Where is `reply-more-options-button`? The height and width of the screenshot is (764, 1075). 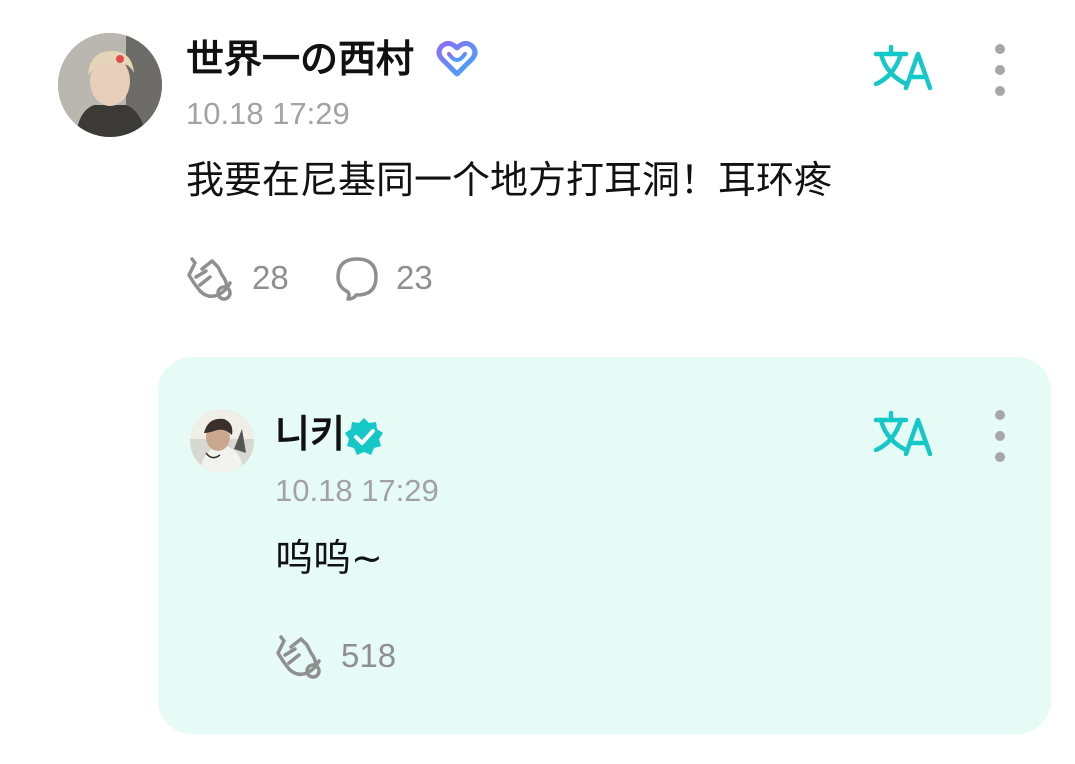
reply-more-options-button is located at coordinates (1000, 436).